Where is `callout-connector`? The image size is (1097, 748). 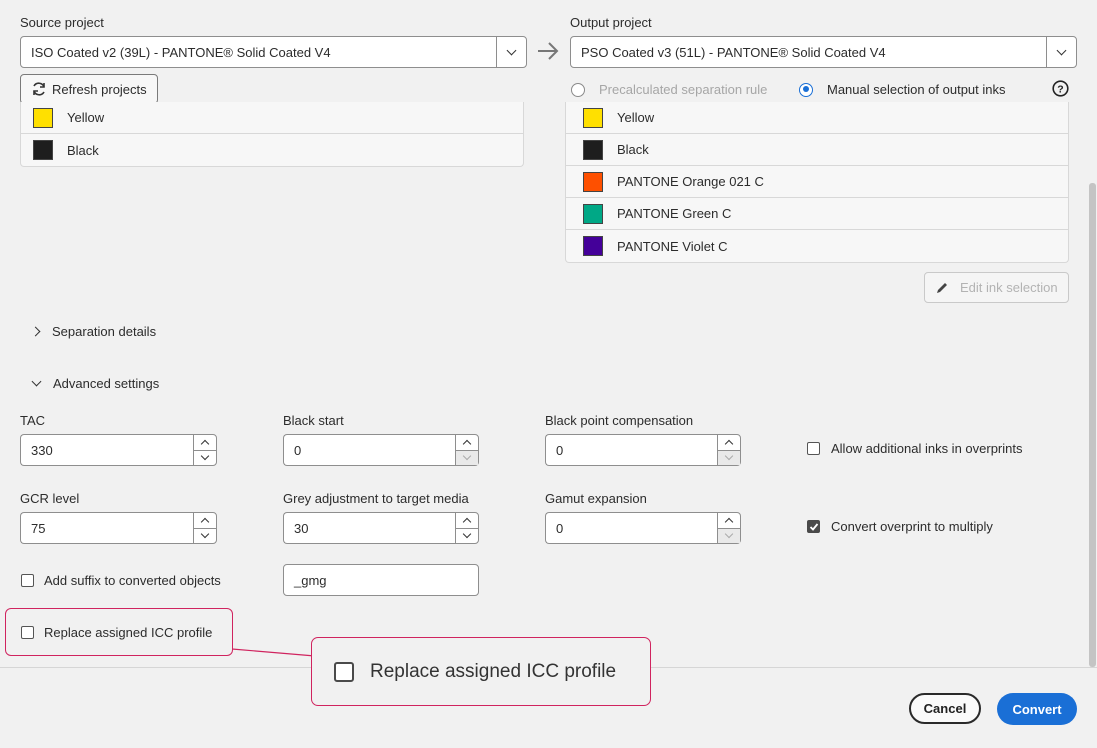 callout-connector is located at coordinates (273, 652).